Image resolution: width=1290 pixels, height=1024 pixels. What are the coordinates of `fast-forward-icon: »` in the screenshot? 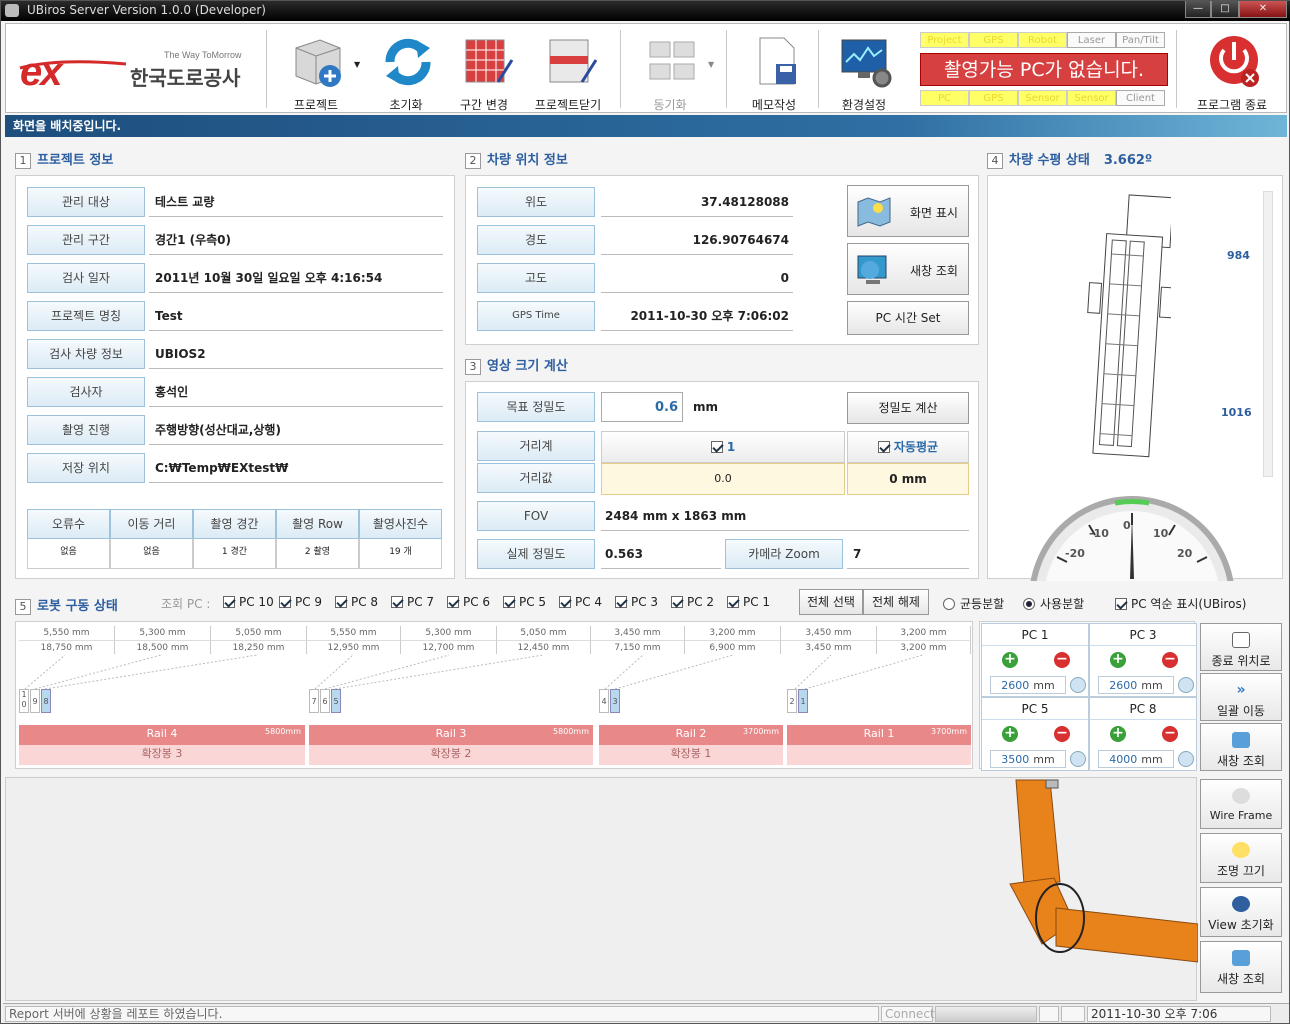 It's located at (1241, 690).